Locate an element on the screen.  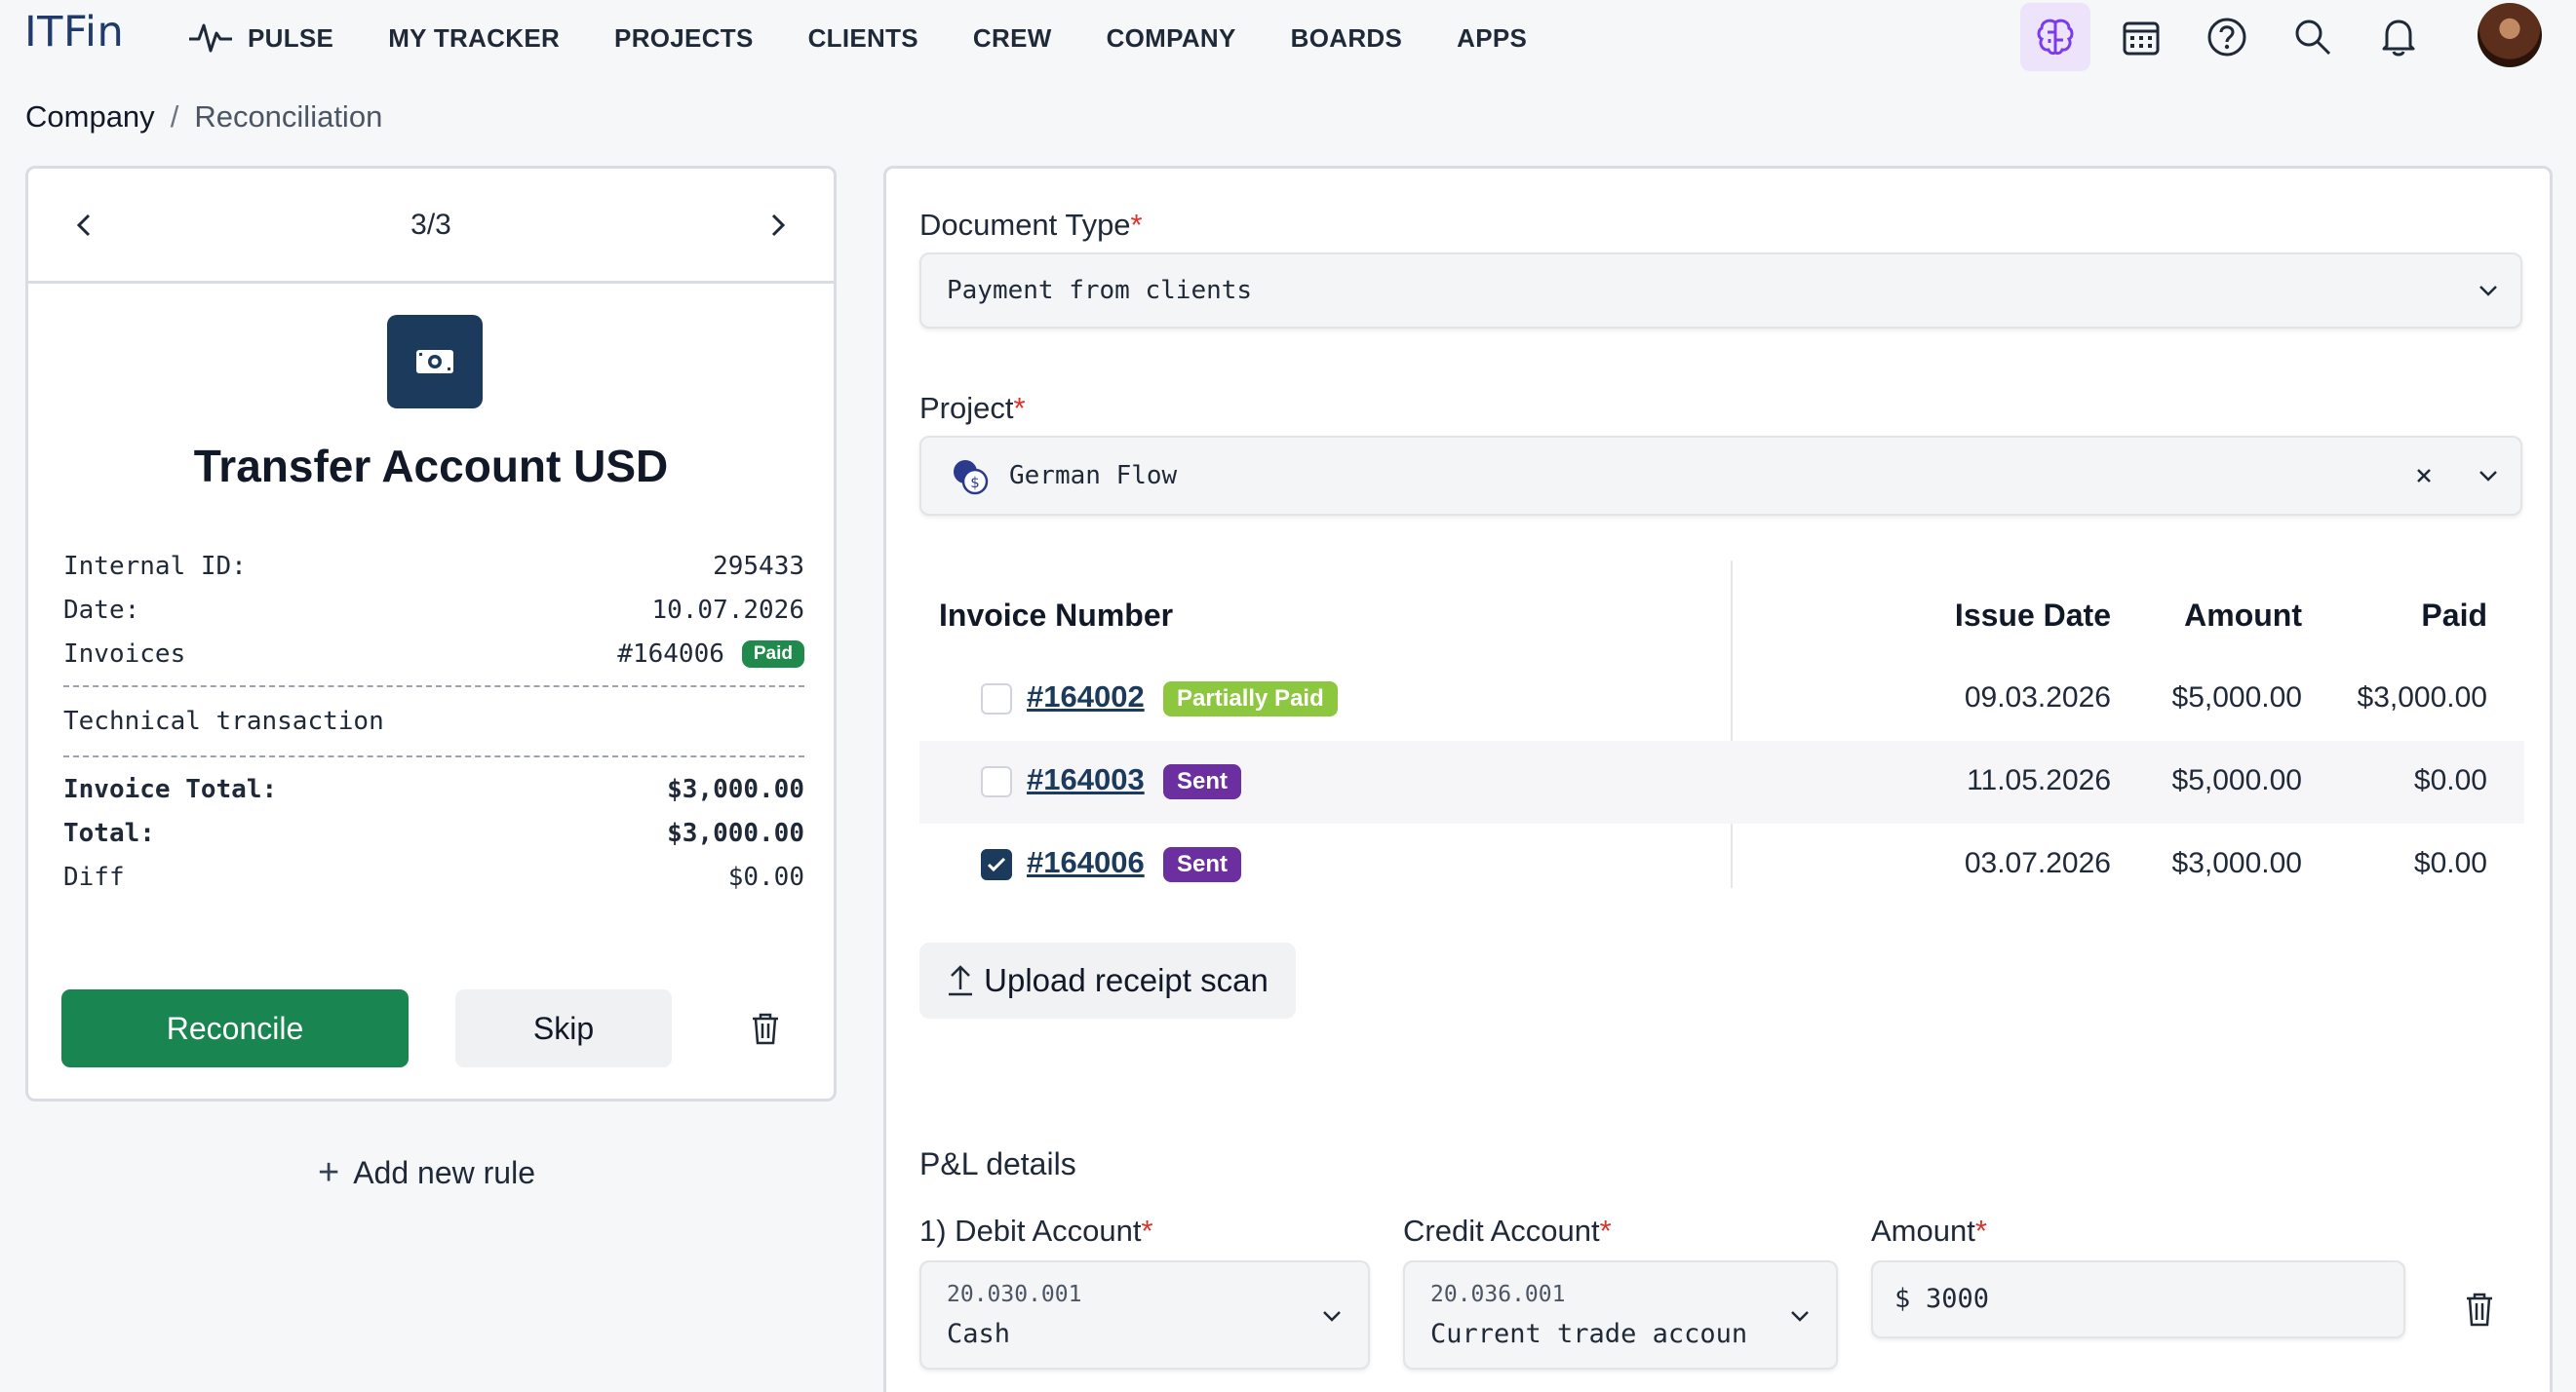
pl-details-title: P&L details is located at coordinates (997, 1164).